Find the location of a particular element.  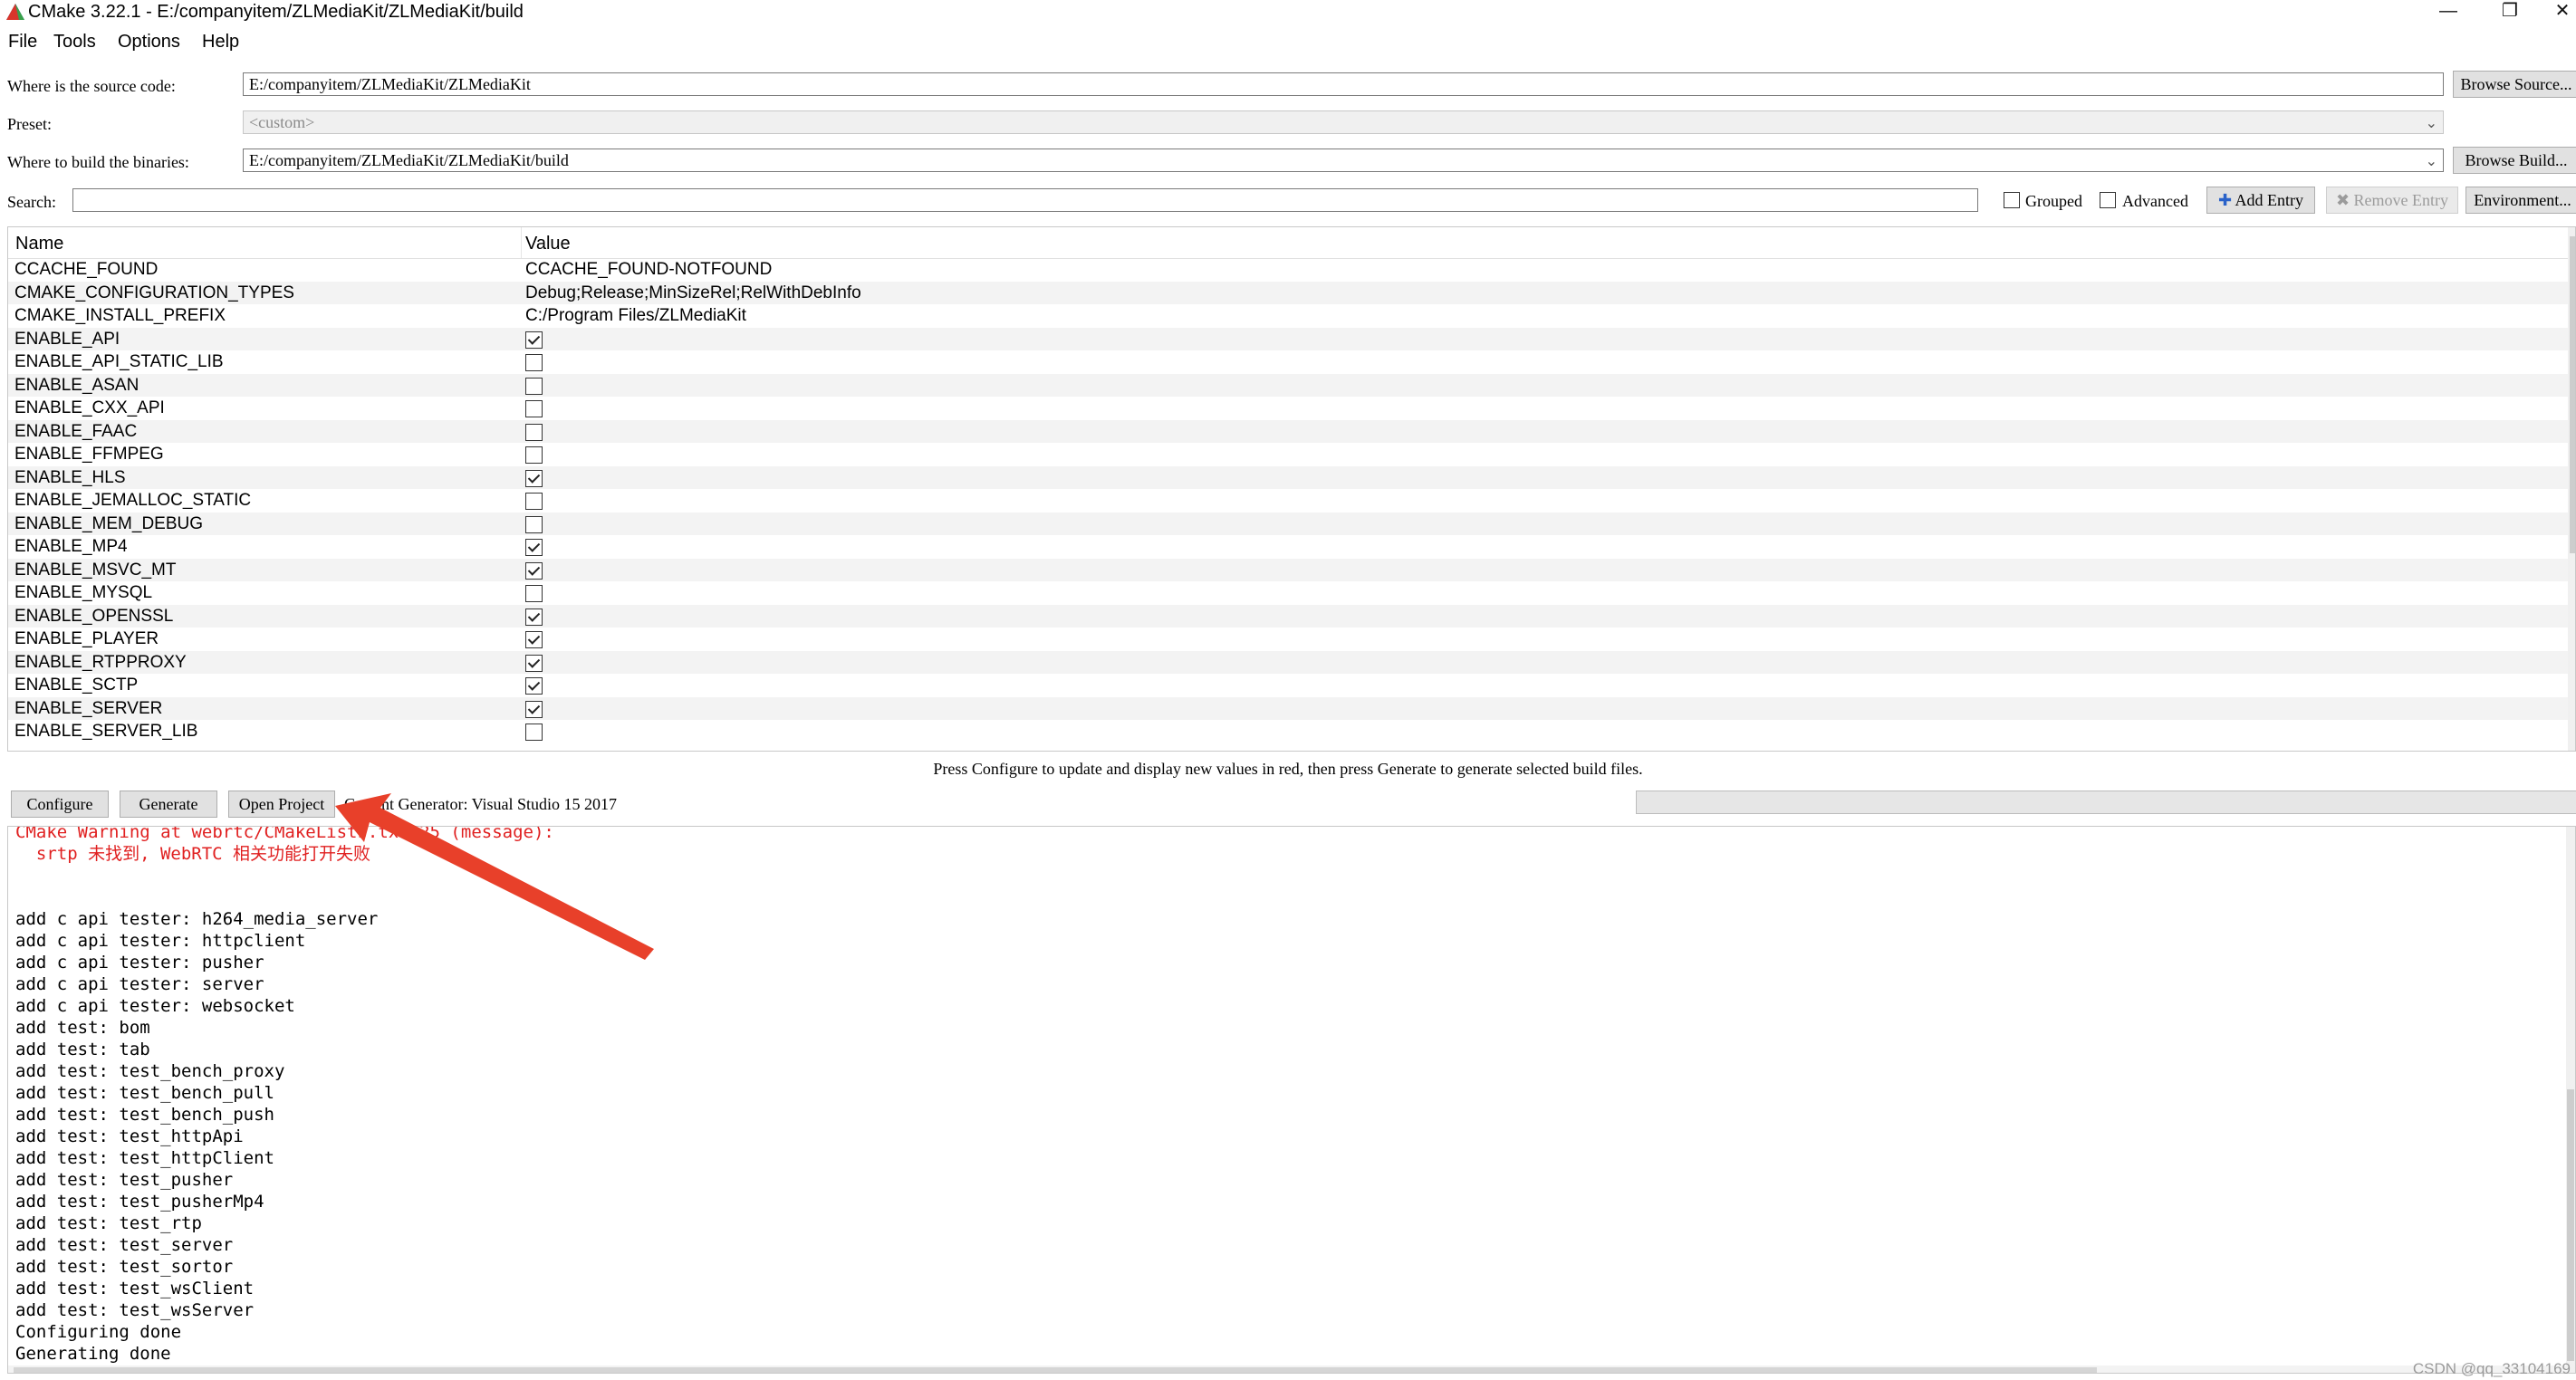

table-row: ENABLE_FAAC is located at coordinates (1288, 431).